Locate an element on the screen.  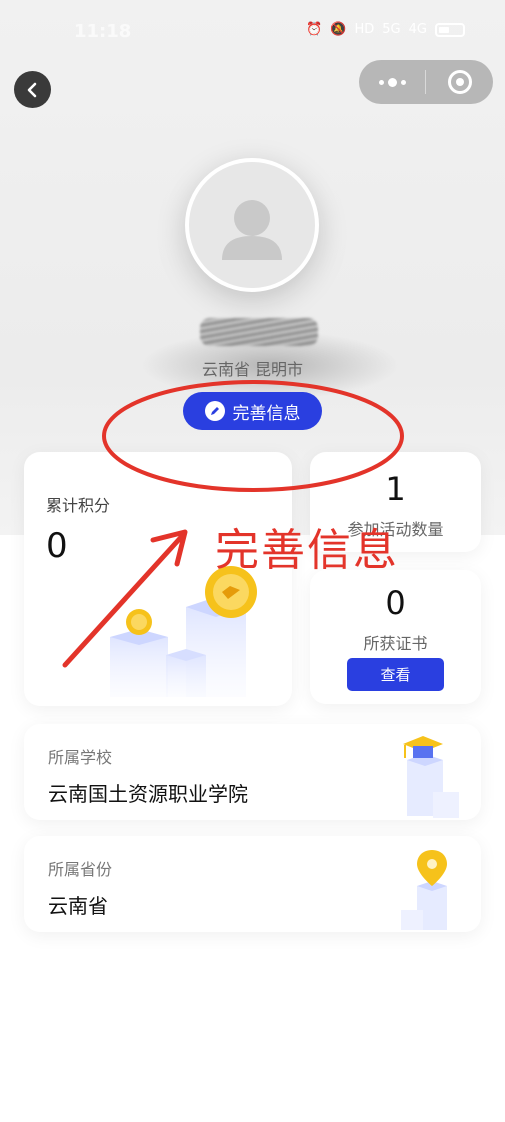
edit-icon is located at coordinates (214, 411).